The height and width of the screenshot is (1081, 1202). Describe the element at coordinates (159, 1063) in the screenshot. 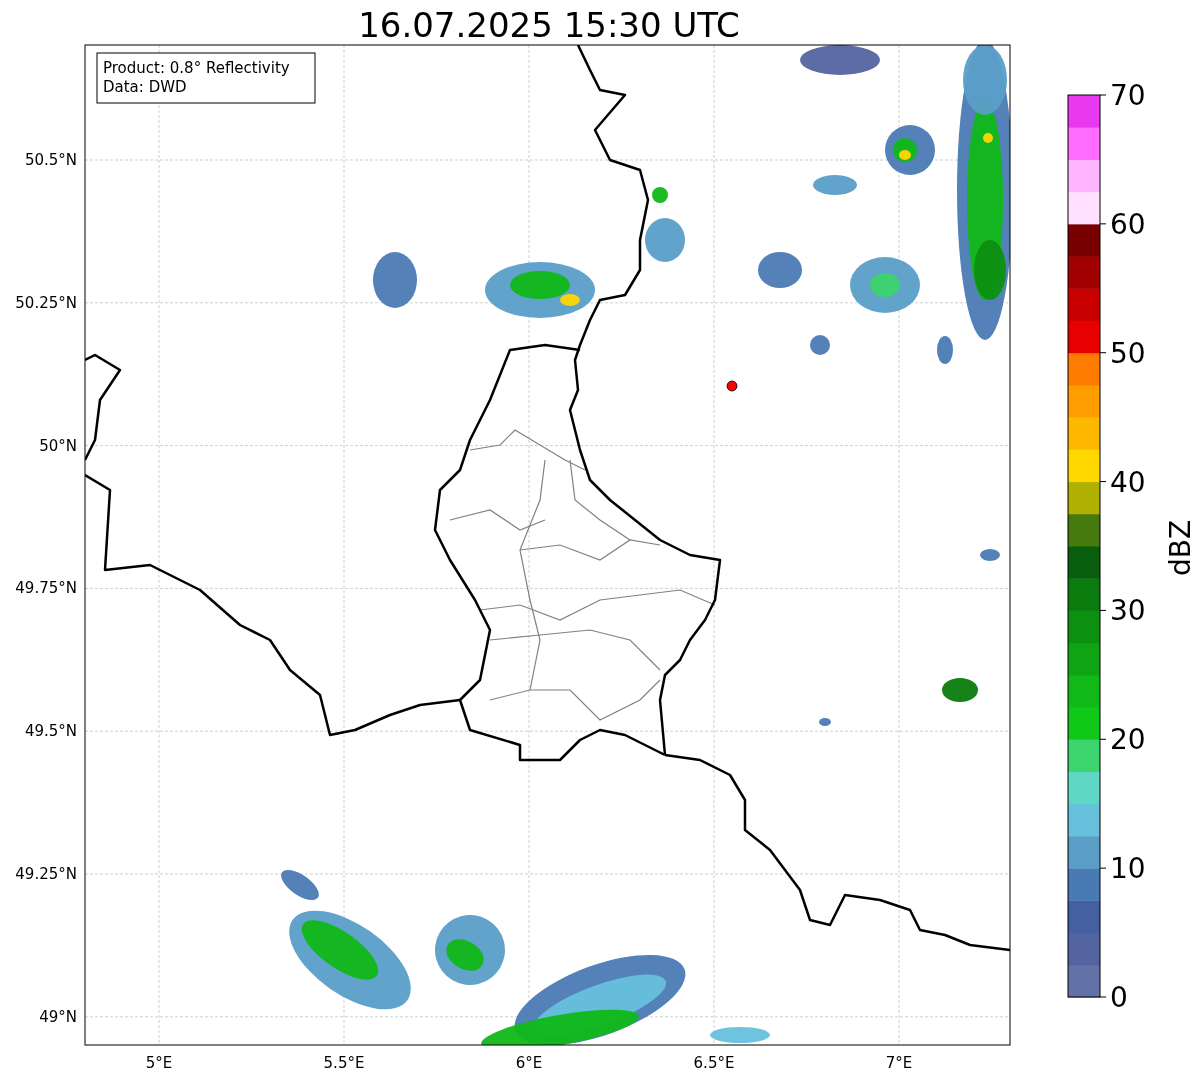

I see `longitude-label: 5°E` at that location.